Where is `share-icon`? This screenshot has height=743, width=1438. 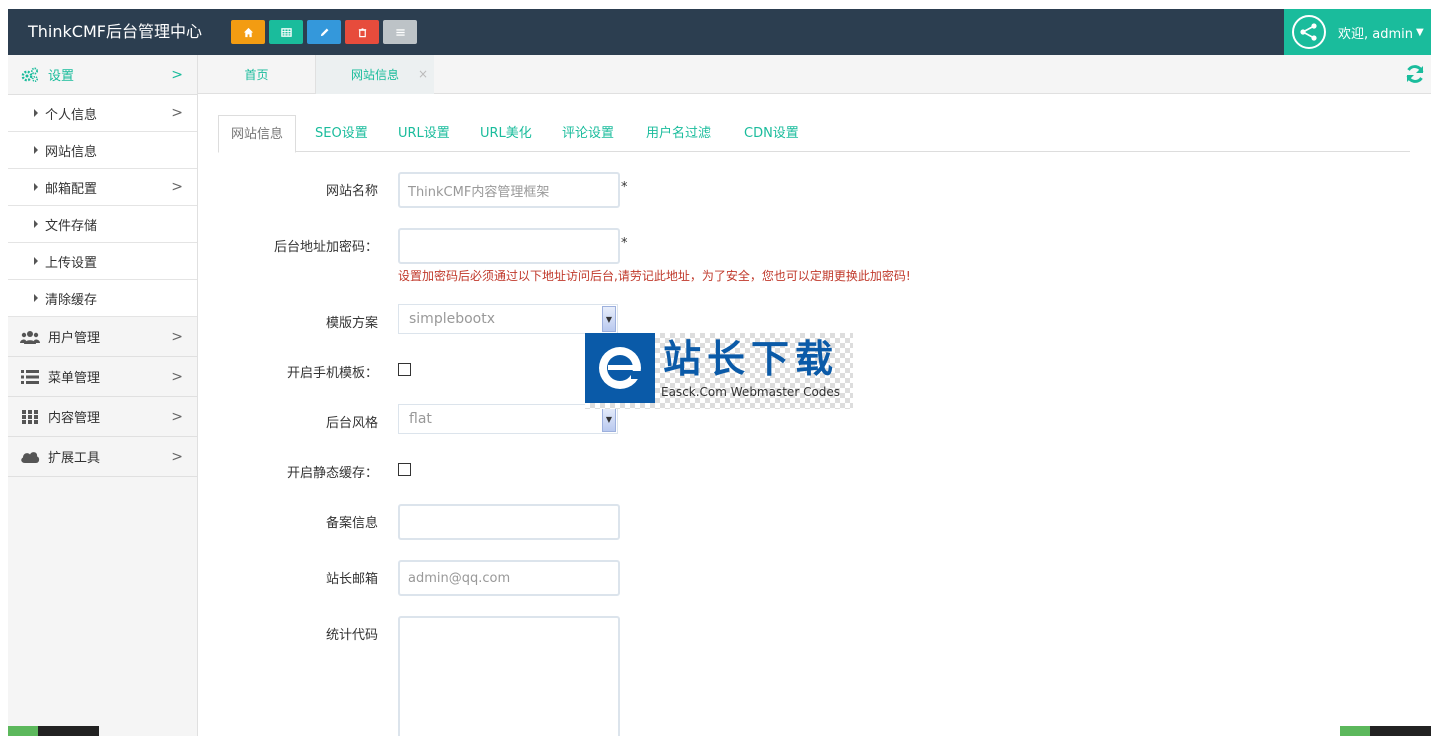 share-icon is located at coordinates (1309, 32).